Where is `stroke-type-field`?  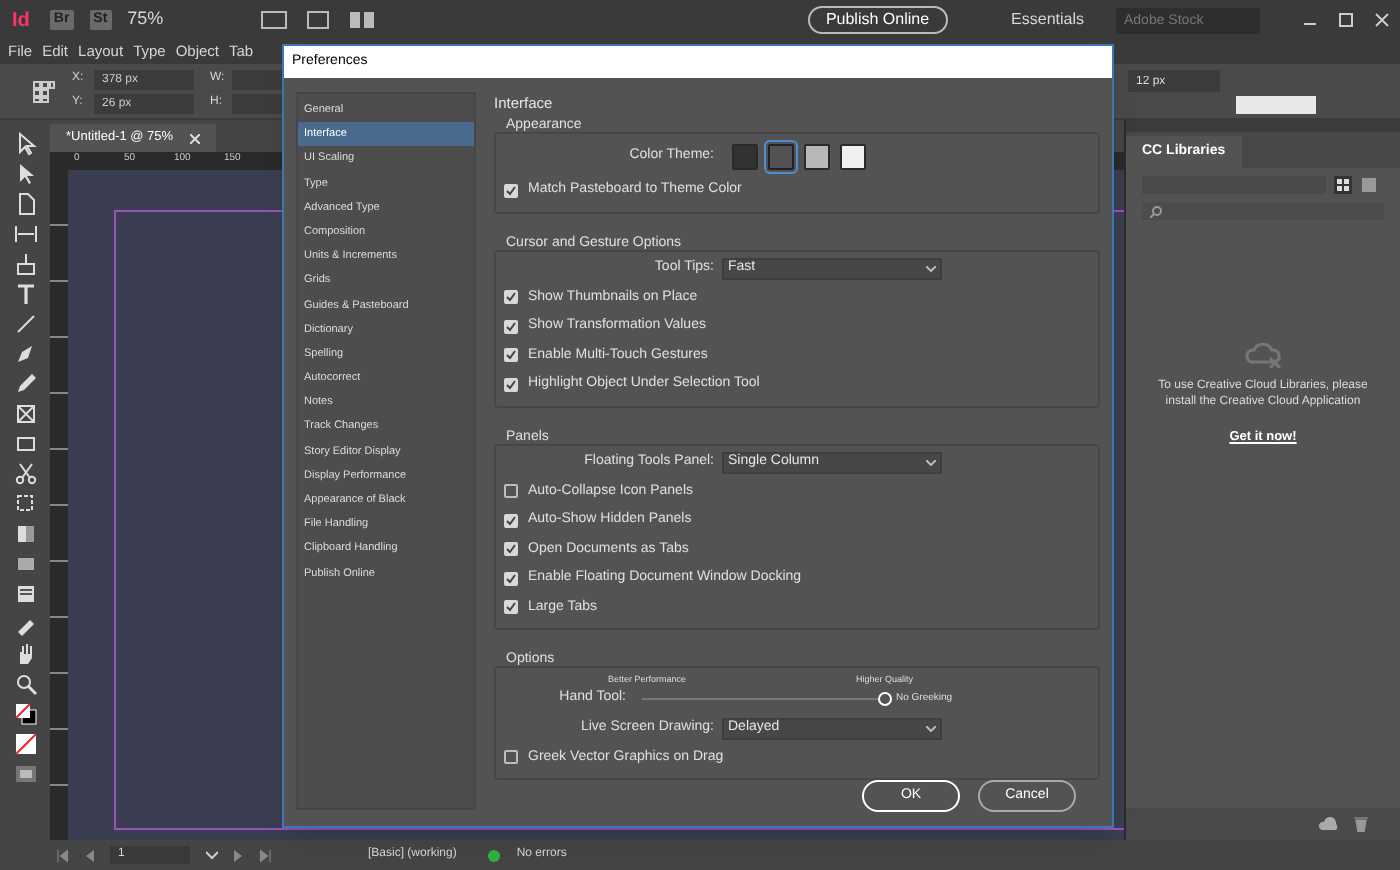
stroke-type-field is located at coordinates (1276, 105).